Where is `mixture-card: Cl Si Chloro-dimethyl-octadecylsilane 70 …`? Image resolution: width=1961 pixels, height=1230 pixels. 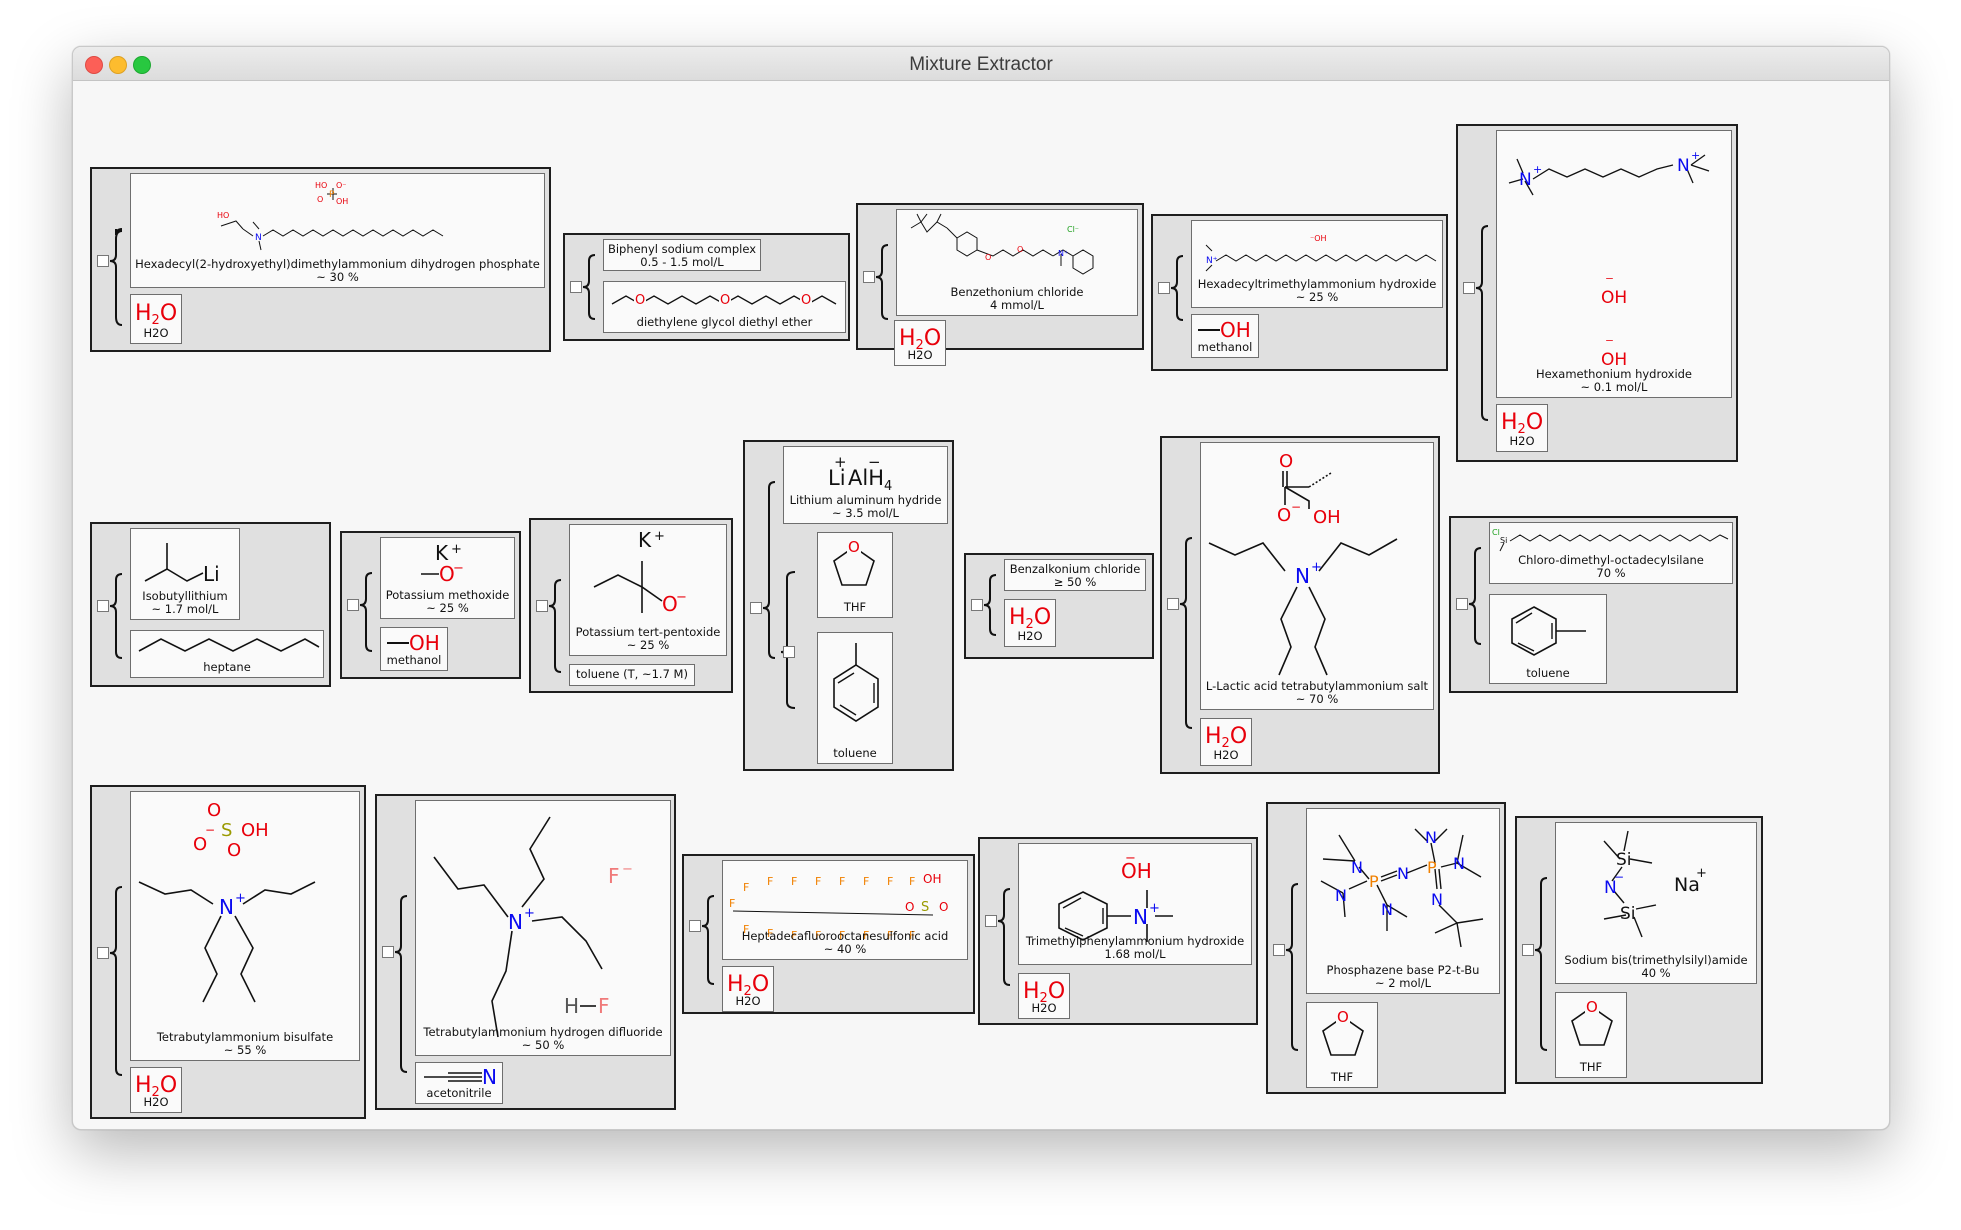
mixture-card: Cl Si Chloro-dimethyl-octadecylsilane 70 … is located at coordinates (1593, 604).